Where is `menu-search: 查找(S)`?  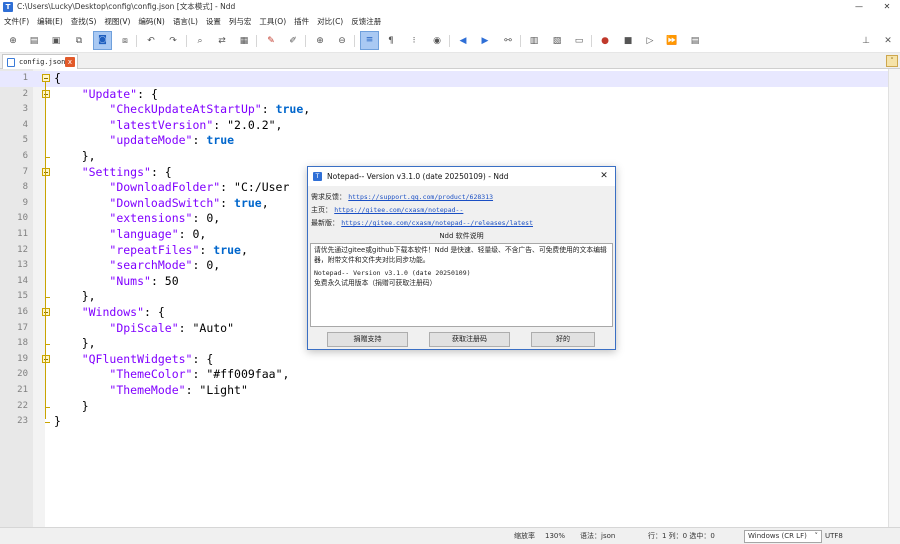
menu-search: 查找(S) is located at coordinates (84, 21).